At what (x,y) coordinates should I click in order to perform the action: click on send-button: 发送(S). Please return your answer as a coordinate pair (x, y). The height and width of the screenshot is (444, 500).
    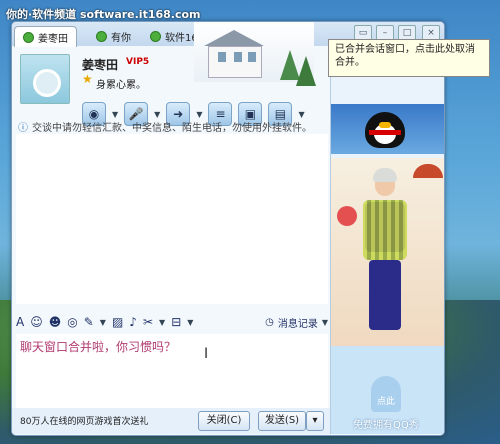
    Looking at the image, I should click on (282, 421).